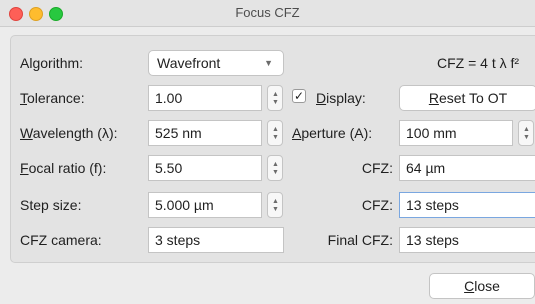 The height and width of the screenshot is (304, 535). What do you see at coordinates (205, 98) in the screenshot?
I see `tolerance-input: 1.00` at bounding box center [205, 98].